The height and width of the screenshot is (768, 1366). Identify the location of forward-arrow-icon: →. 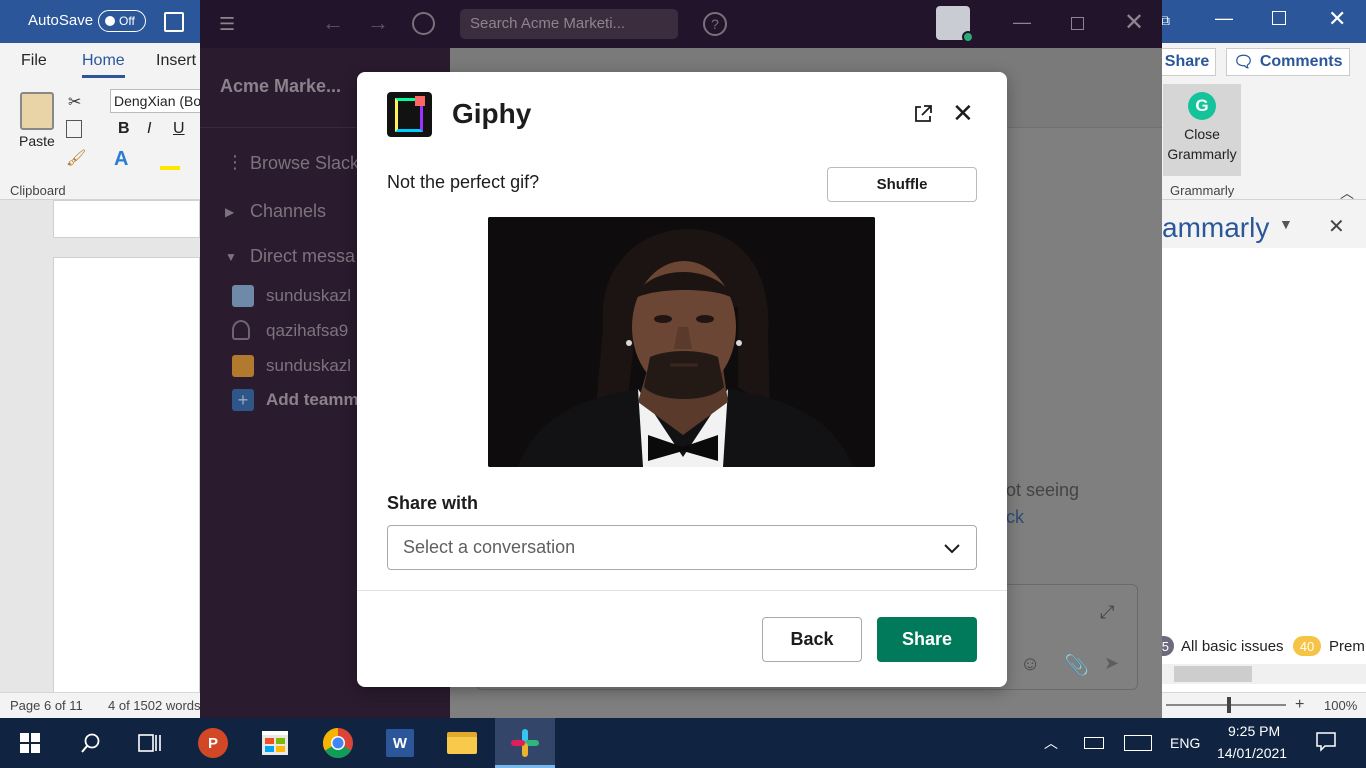
(378, 23).